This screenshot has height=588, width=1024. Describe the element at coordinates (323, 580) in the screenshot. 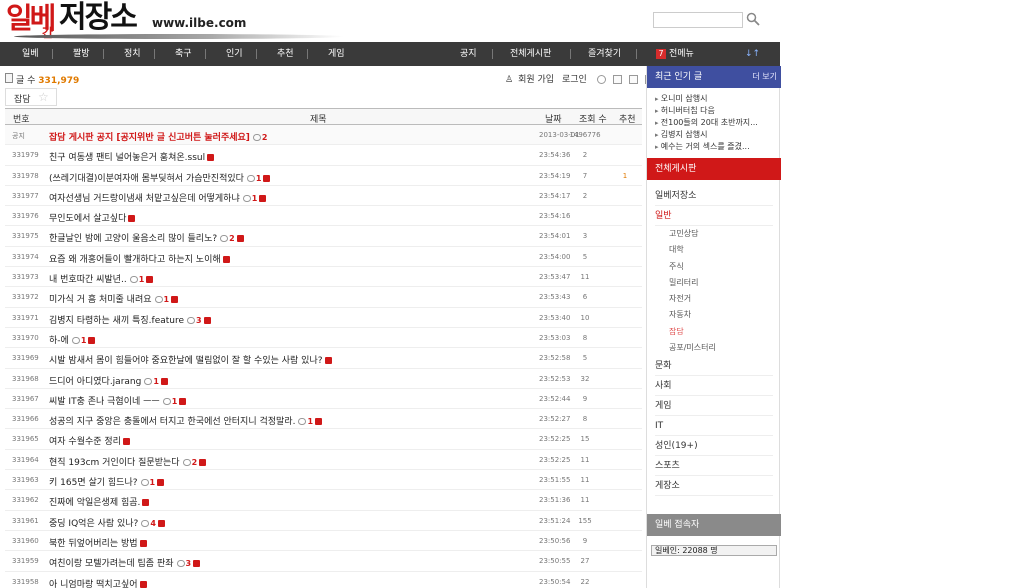

I see `table-row: 331958 아 니엄마랑 떡치고싶어 23:50:54 22` at that location.